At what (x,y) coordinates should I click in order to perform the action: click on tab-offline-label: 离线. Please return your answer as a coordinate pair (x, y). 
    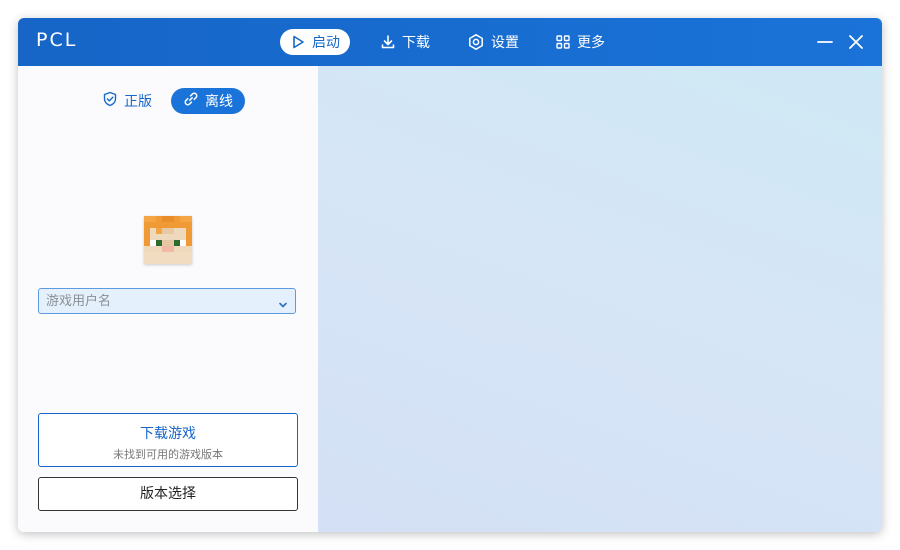
    Looking at the image, I should click on (219, 102).